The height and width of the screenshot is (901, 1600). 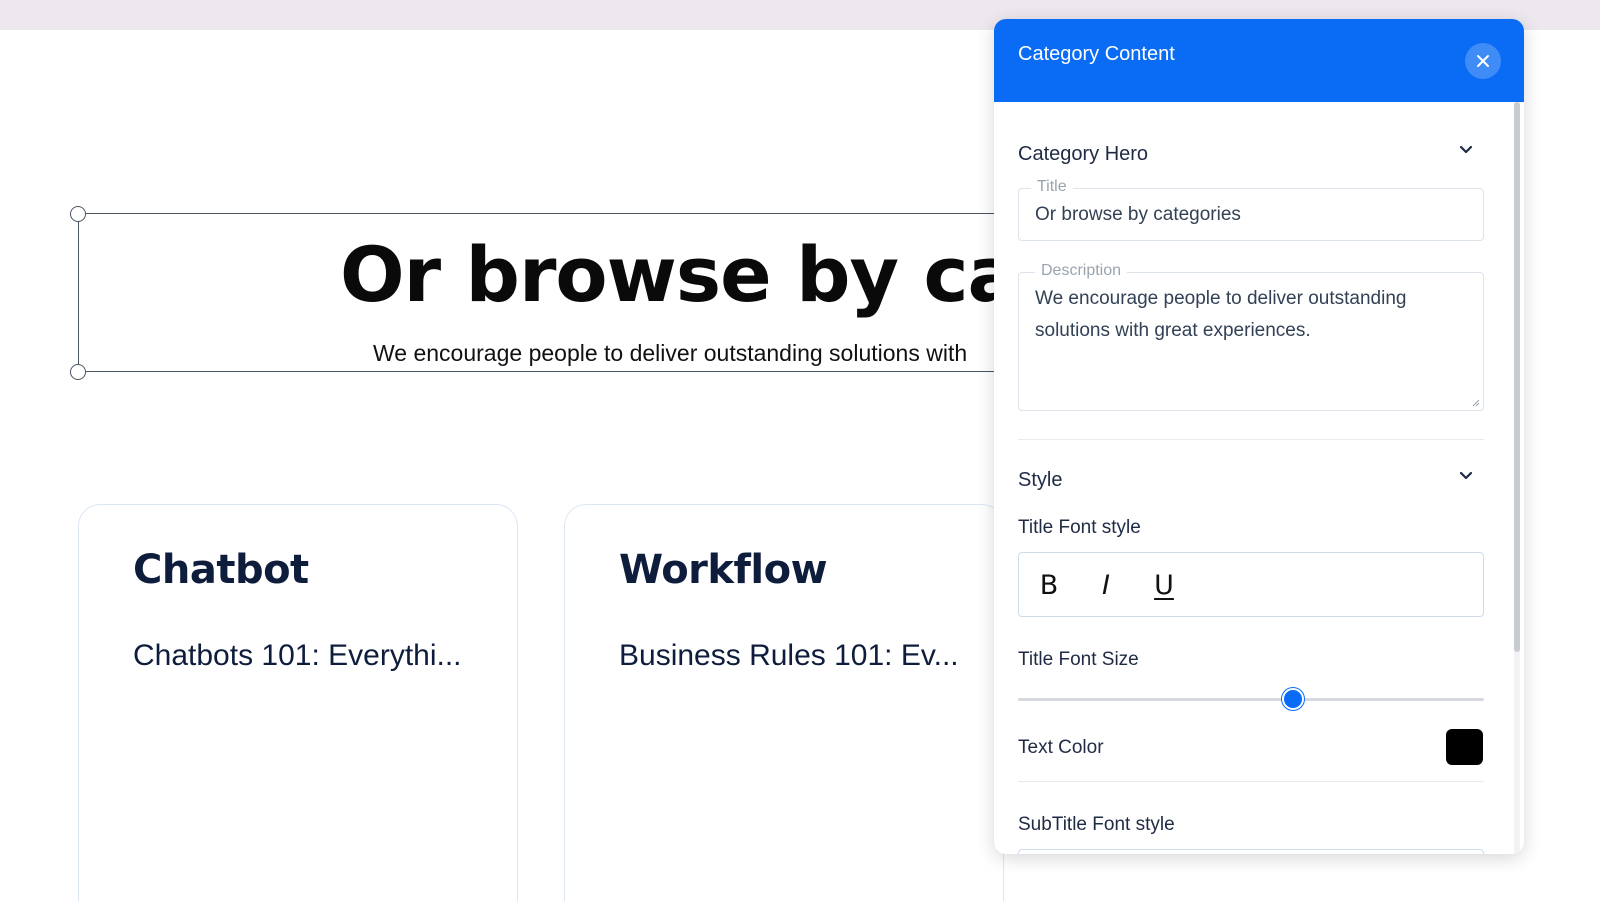 I want to click on title-font-size-slider, so click(x=1251, y=699).